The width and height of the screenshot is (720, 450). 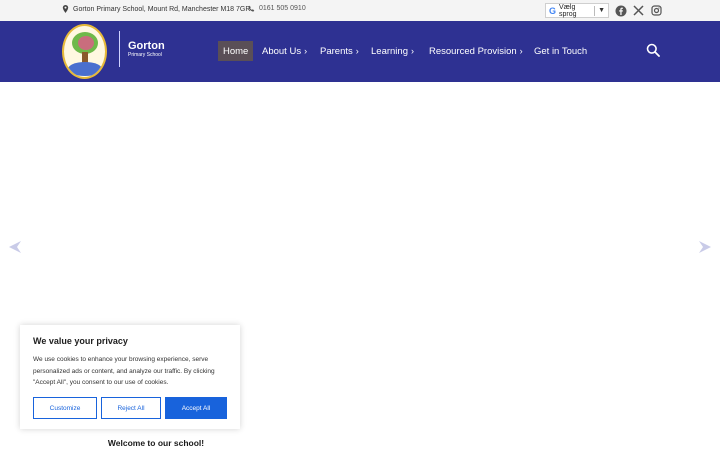 I want to click on phone: 0161 505 0910, so click(x=277, y=8).